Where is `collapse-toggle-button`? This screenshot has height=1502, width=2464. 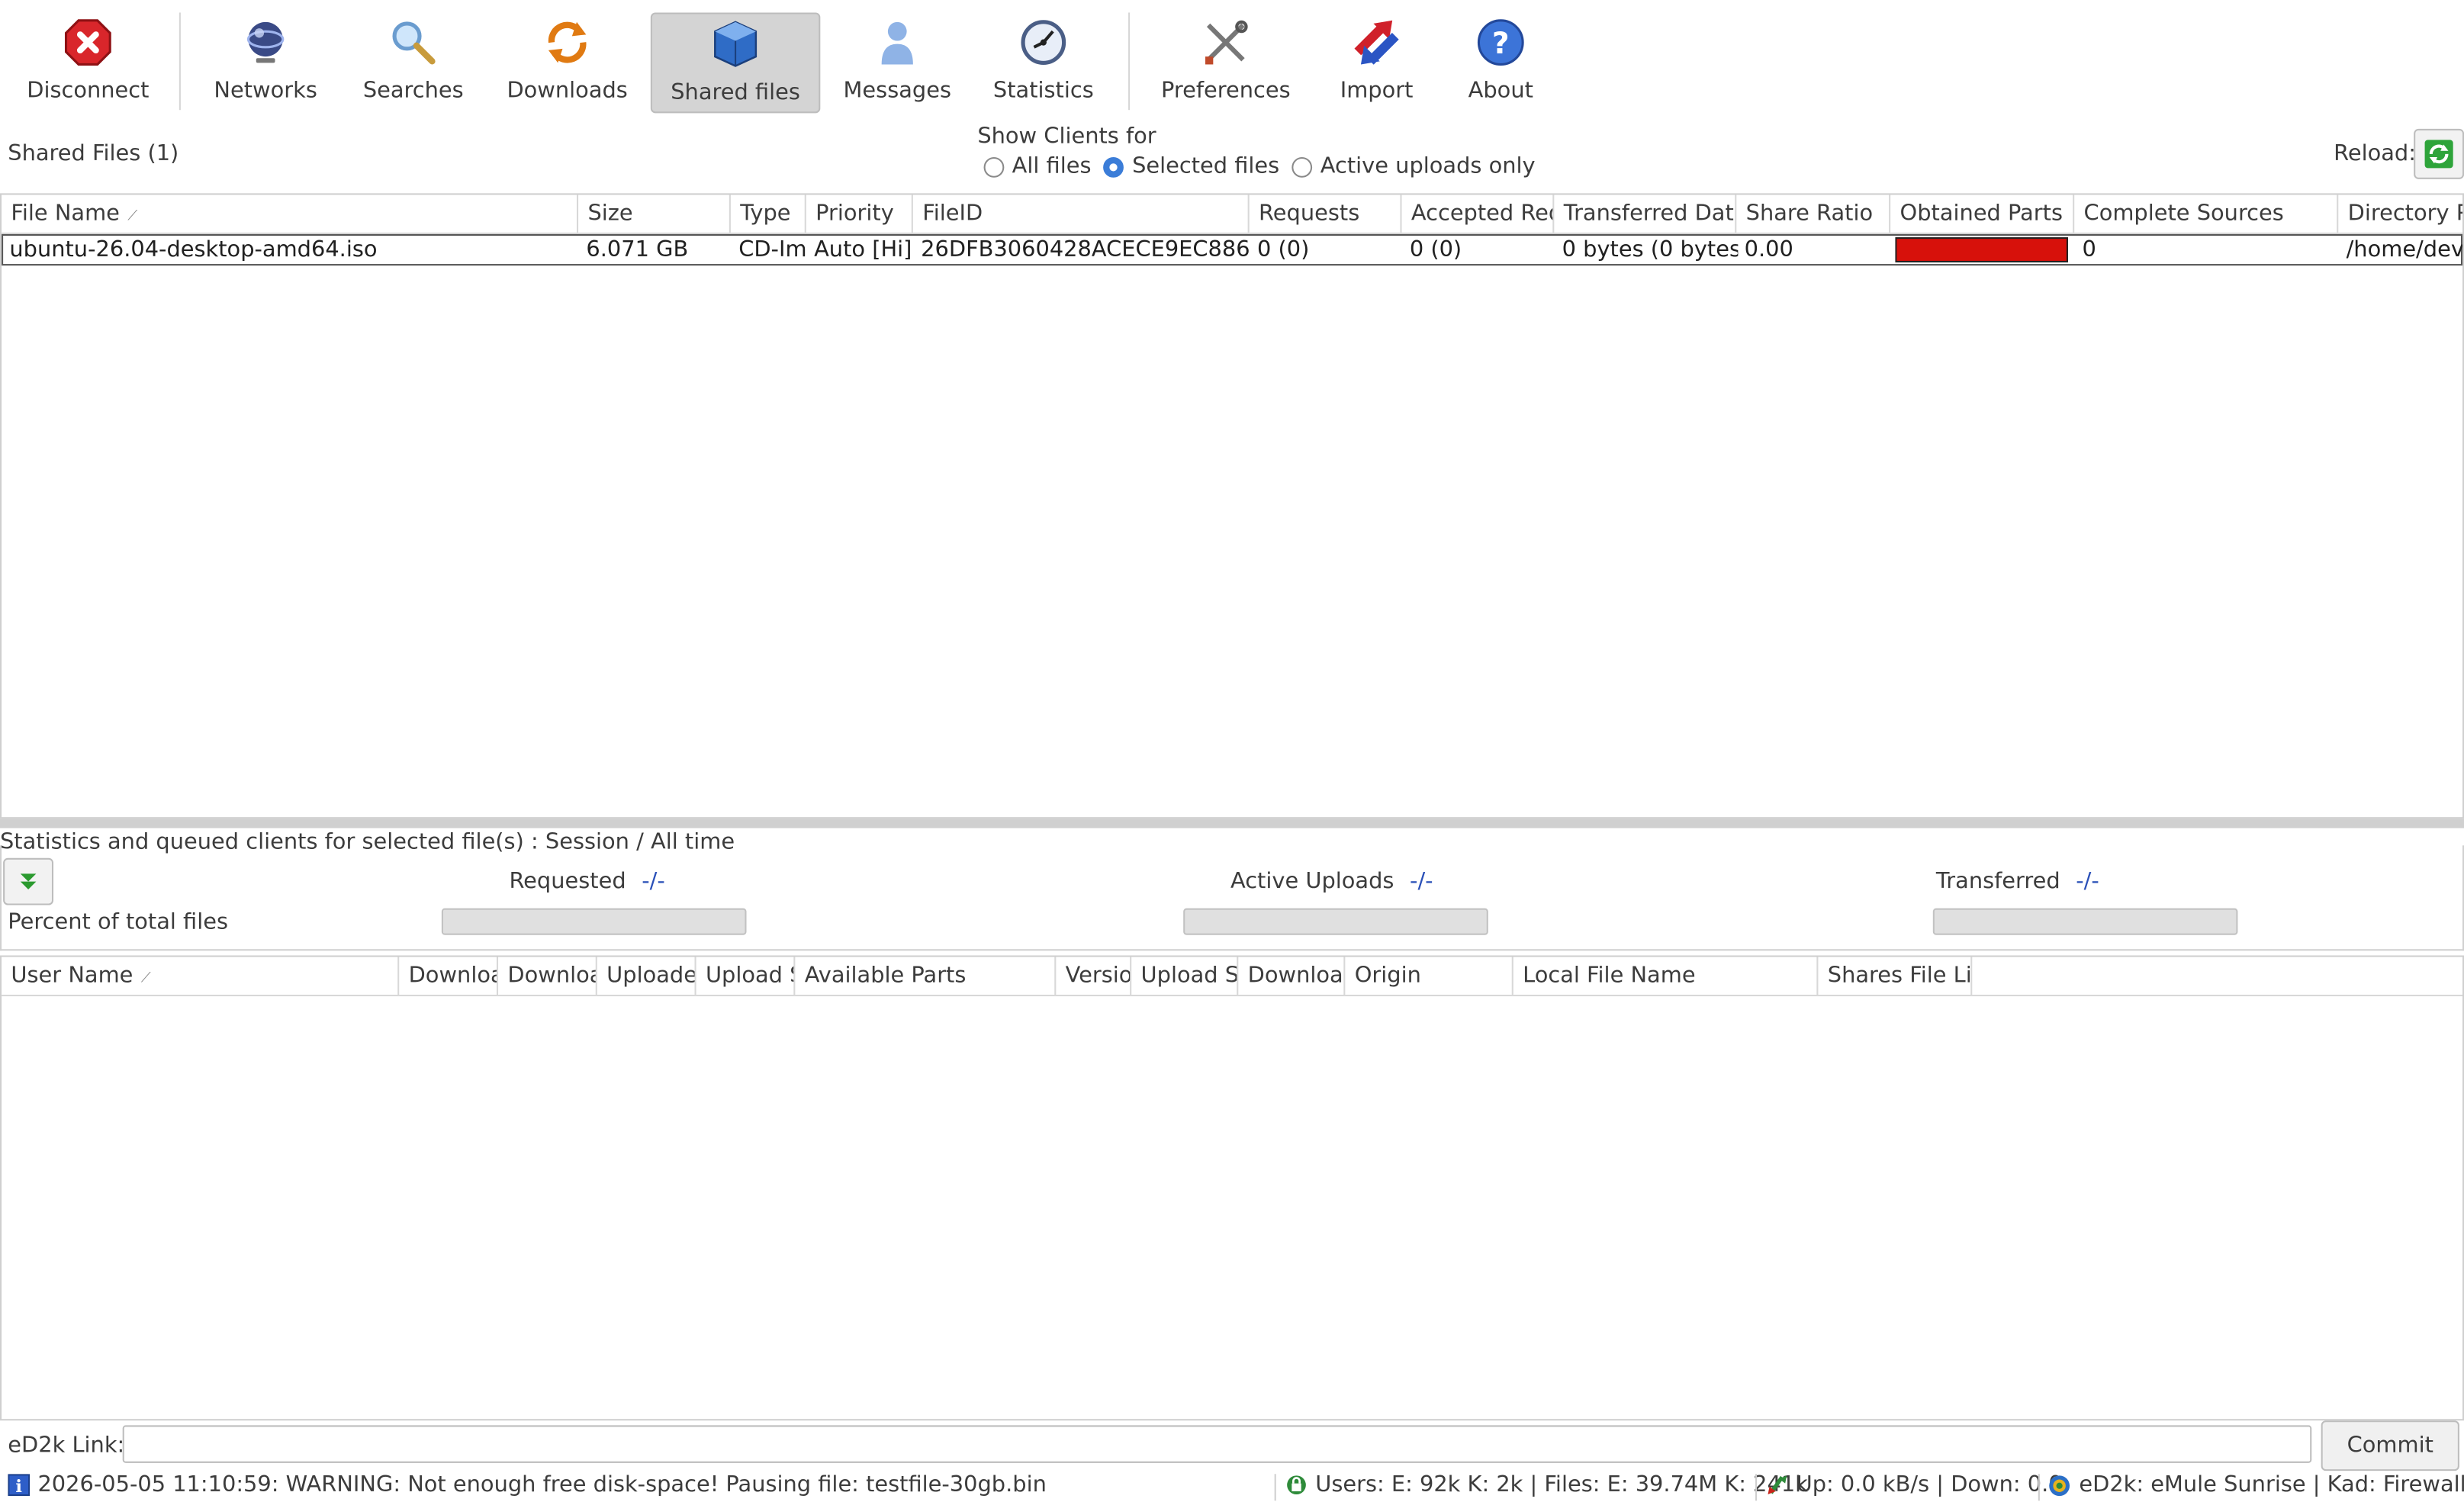
collapse-toggle-button is located at coordinates (28, 881).